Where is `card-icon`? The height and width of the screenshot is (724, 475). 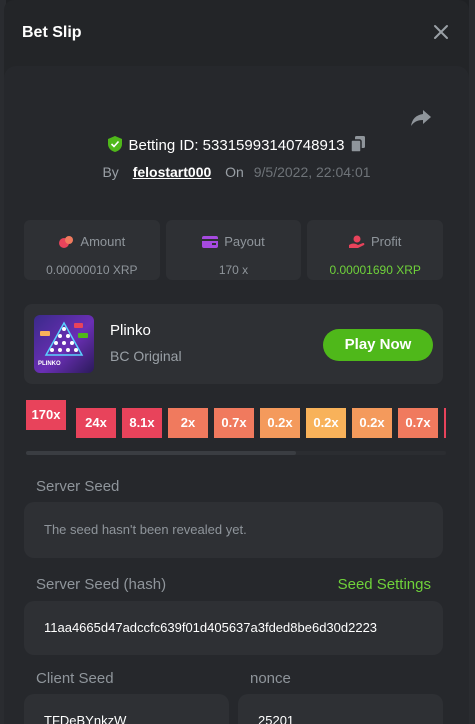
card-icon is located at coordinates (210, 242).